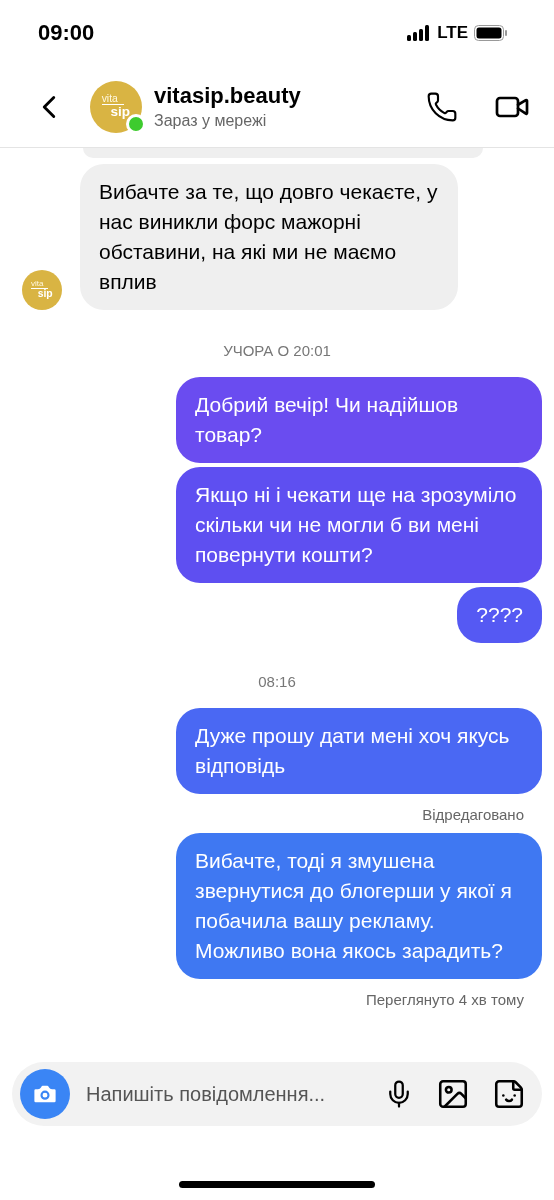  I want to click on message-bubble: Добрий вечір! Чи надійшов товар?, so click(359, 420).